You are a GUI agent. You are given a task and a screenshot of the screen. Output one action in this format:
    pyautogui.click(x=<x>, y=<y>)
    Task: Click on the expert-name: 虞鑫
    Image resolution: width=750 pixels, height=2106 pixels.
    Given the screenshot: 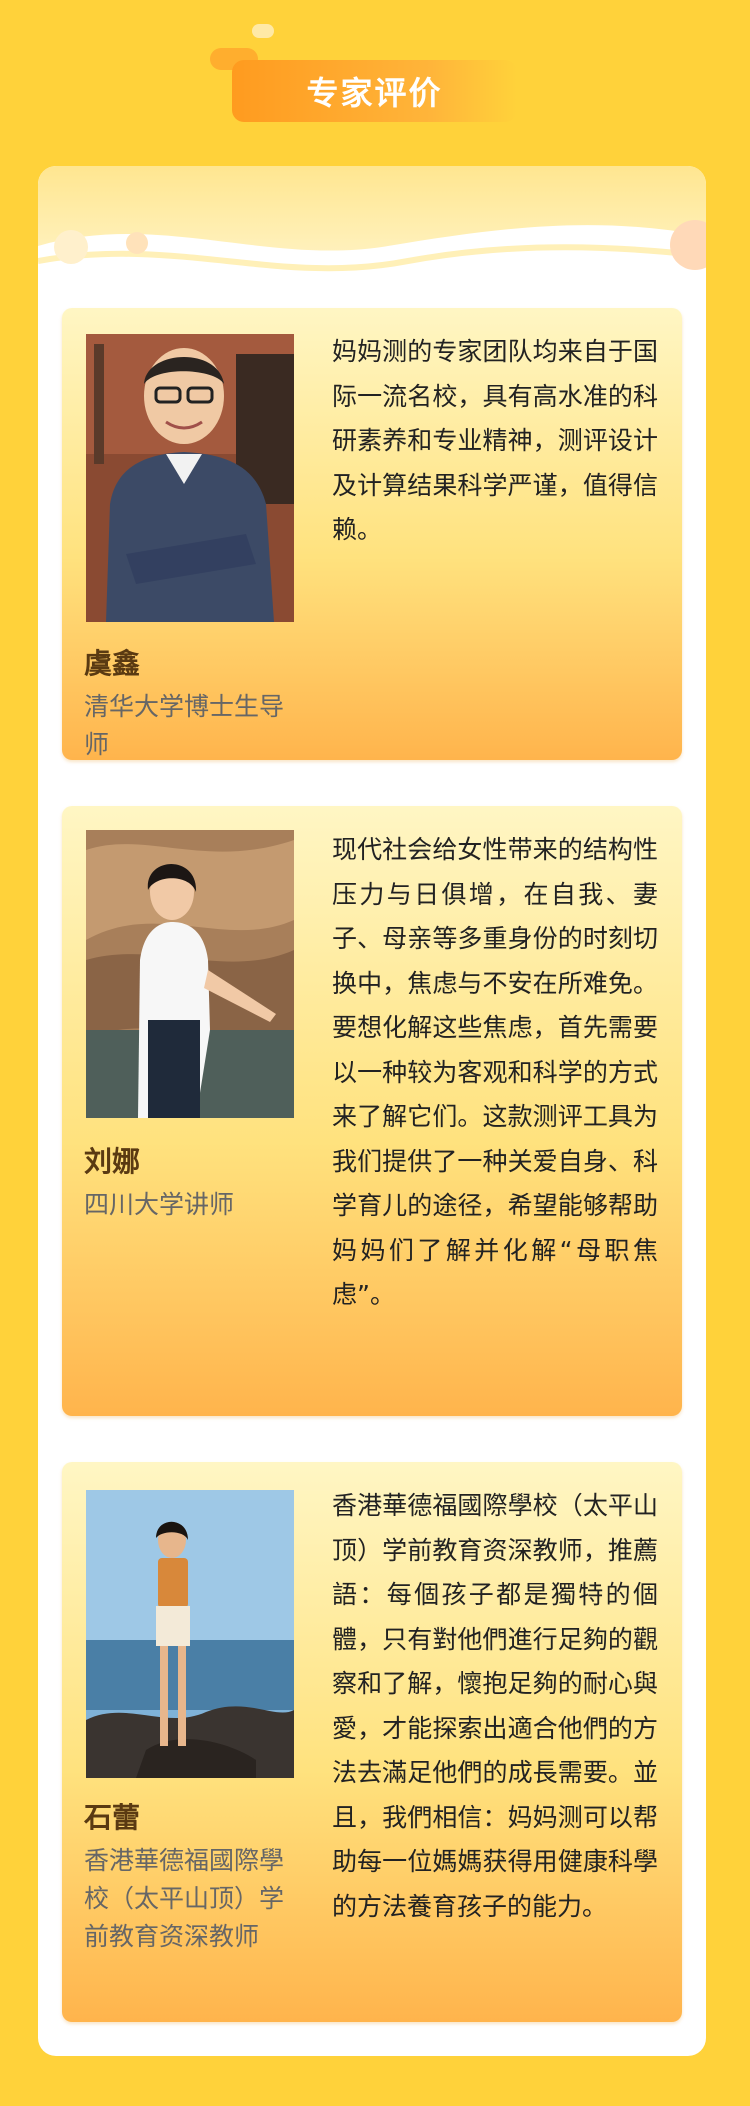 What is the action you would take?
    pyautogui.click(x=112, y=663)
    